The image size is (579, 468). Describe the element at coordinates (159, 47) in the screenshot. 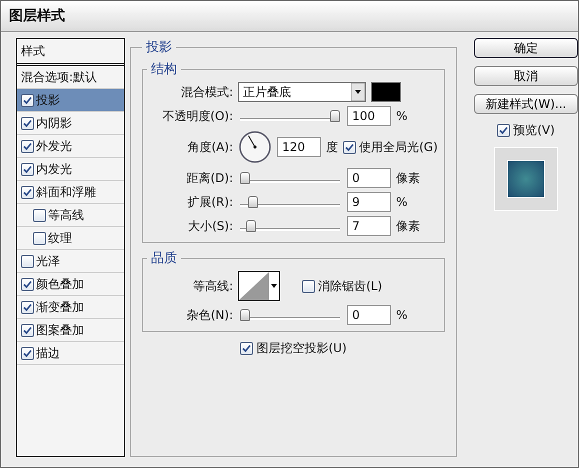

I see `section-title: 投影` at that location.